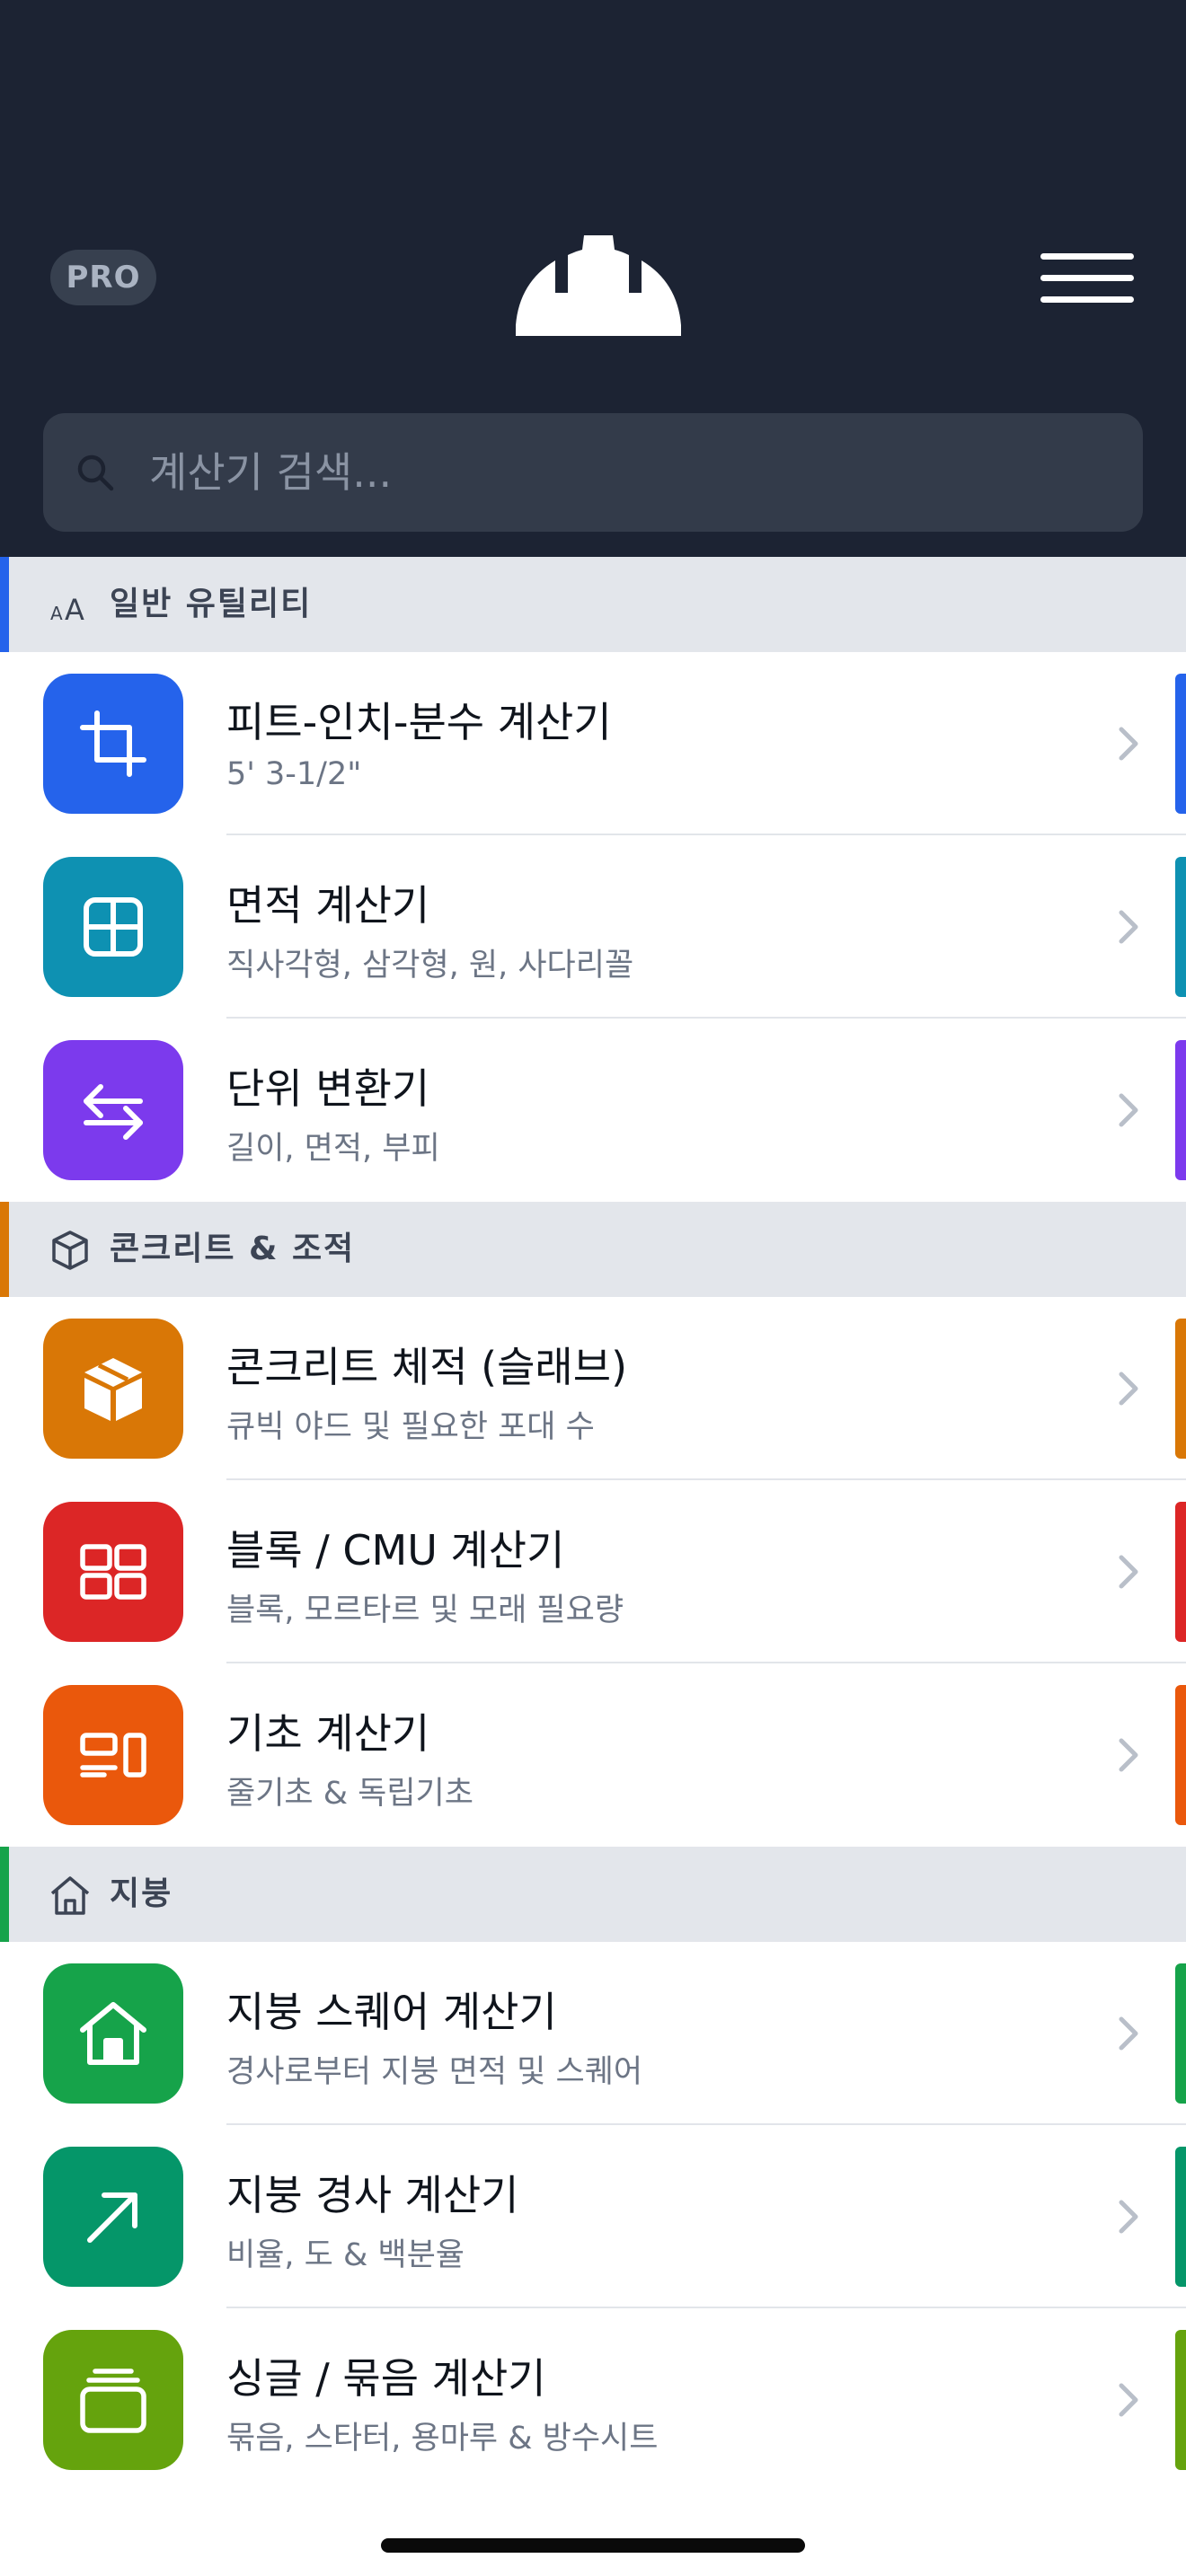 This screenshot has width=1186, height=2576. Describe the element at coordinates (372, 2195) in the screenshot. I see `item-title: 지붕 경사 계산기` at that location.